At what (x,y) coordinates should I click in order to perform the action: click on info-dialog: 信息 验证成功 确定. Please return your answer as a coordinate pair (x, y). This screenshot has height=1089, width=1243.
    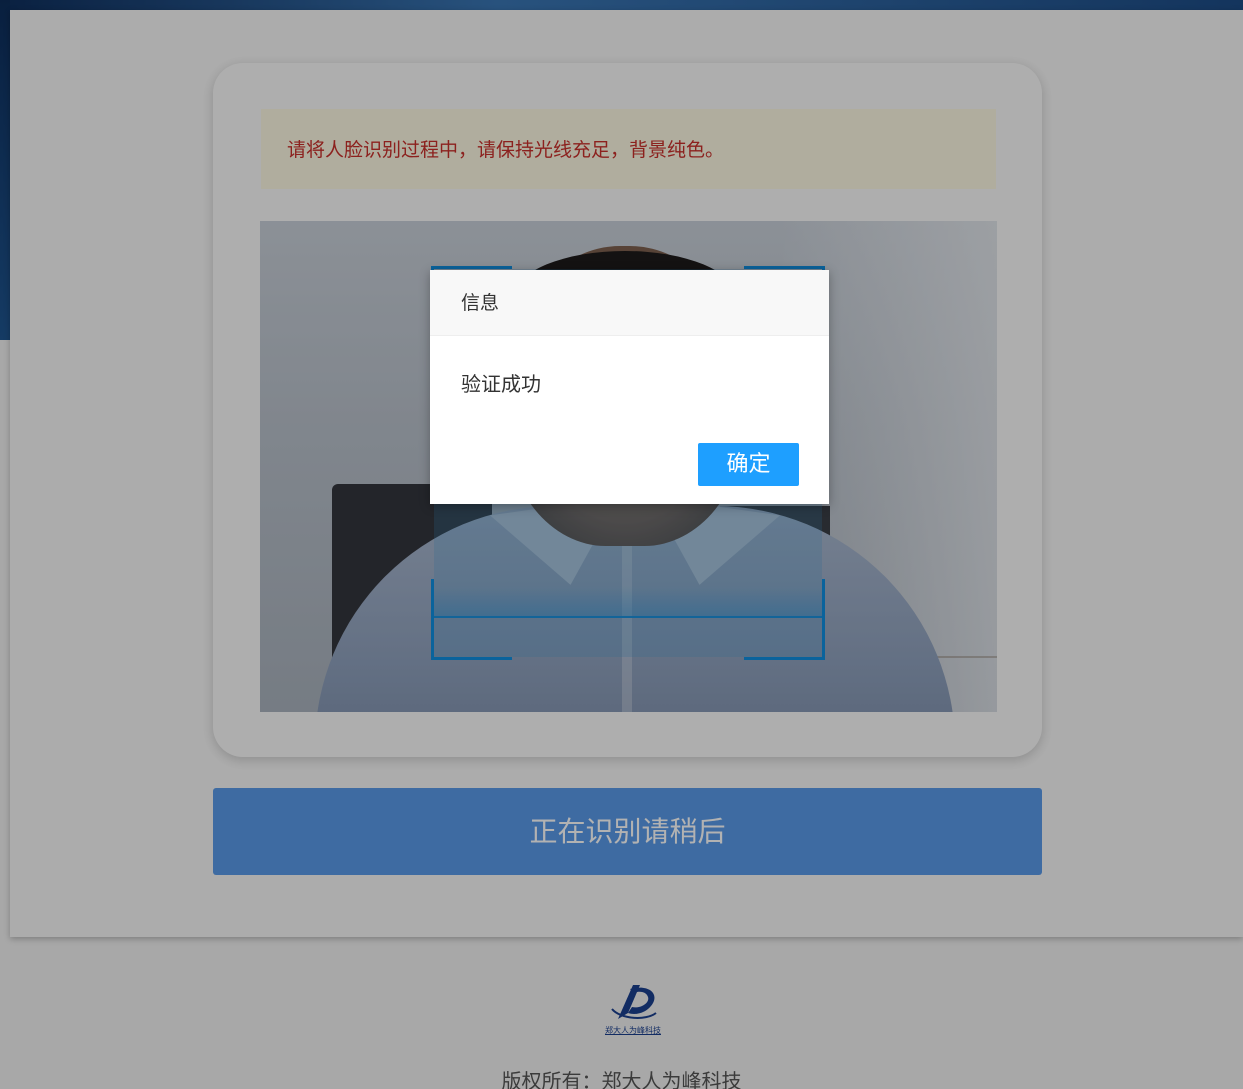
    Looking at the image, I should click on (629, 387).